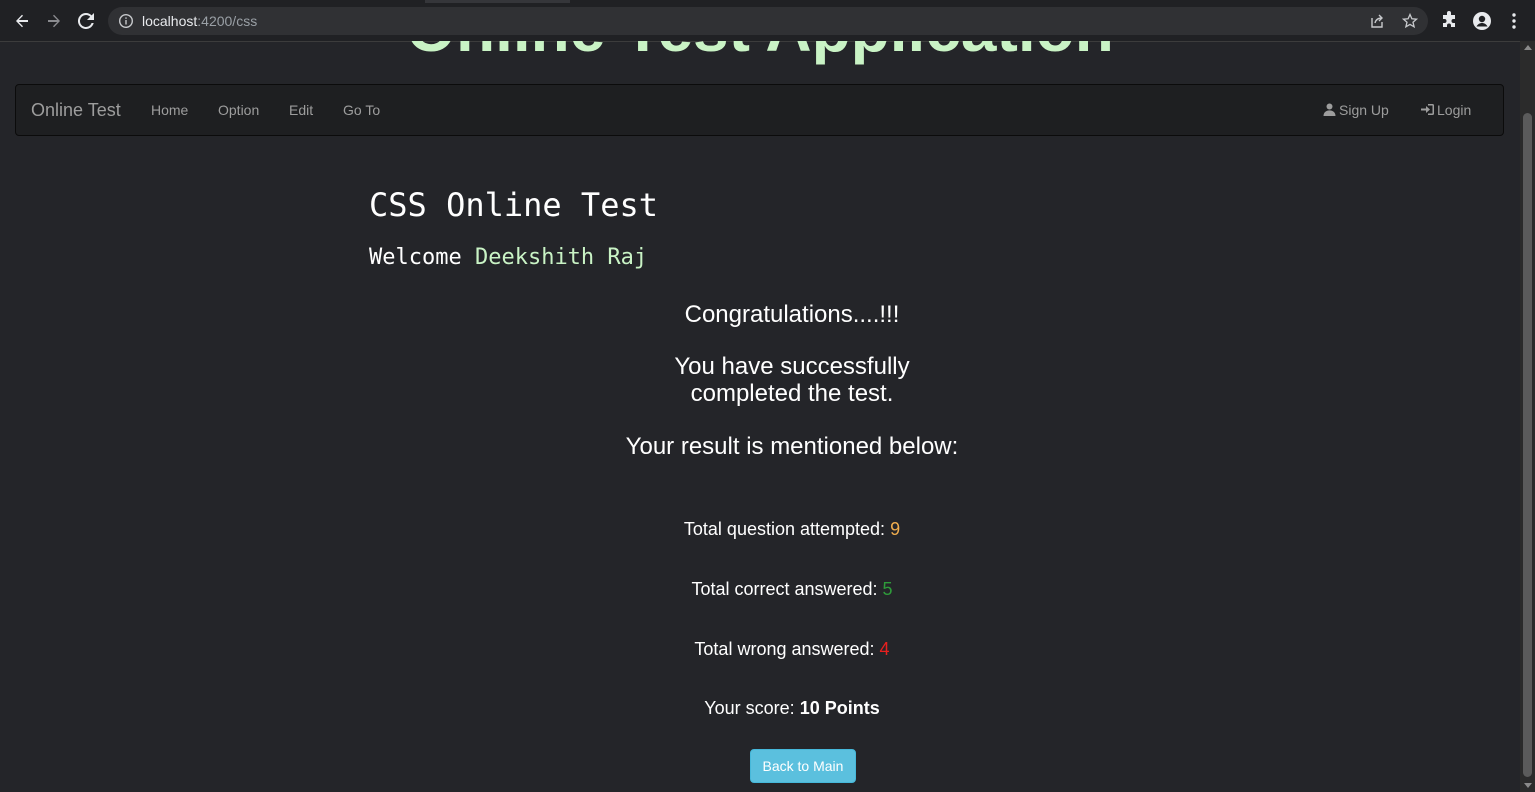 This screenshot has height=792, width=1535. I want to click on scrollbar-thumb, so click(1527, 445).